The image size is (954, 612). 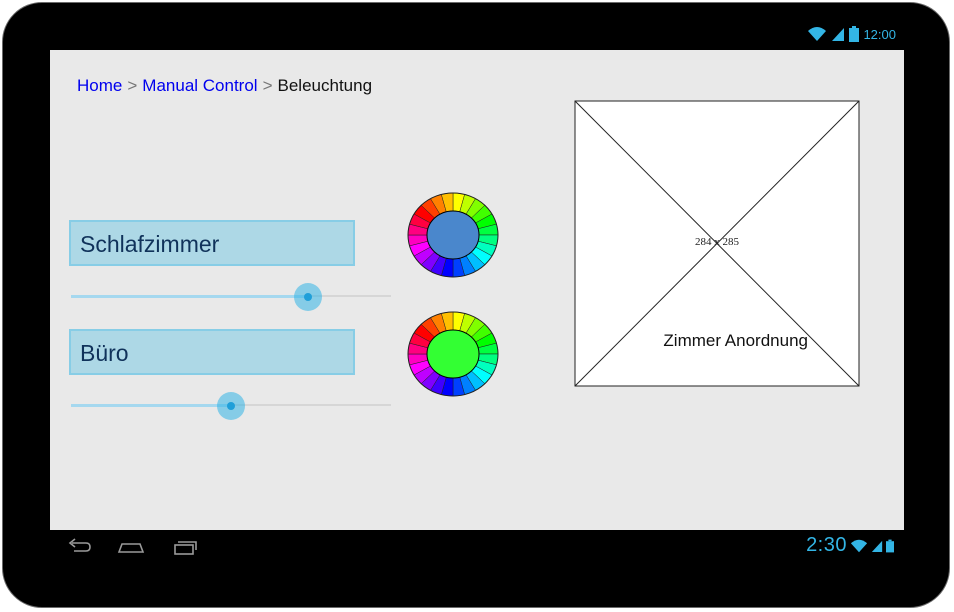 What do you see at coordinates (99, 85) in the screenshot?
I see `breadcrumb-home-link: Home` at bounding box center [99, 85].